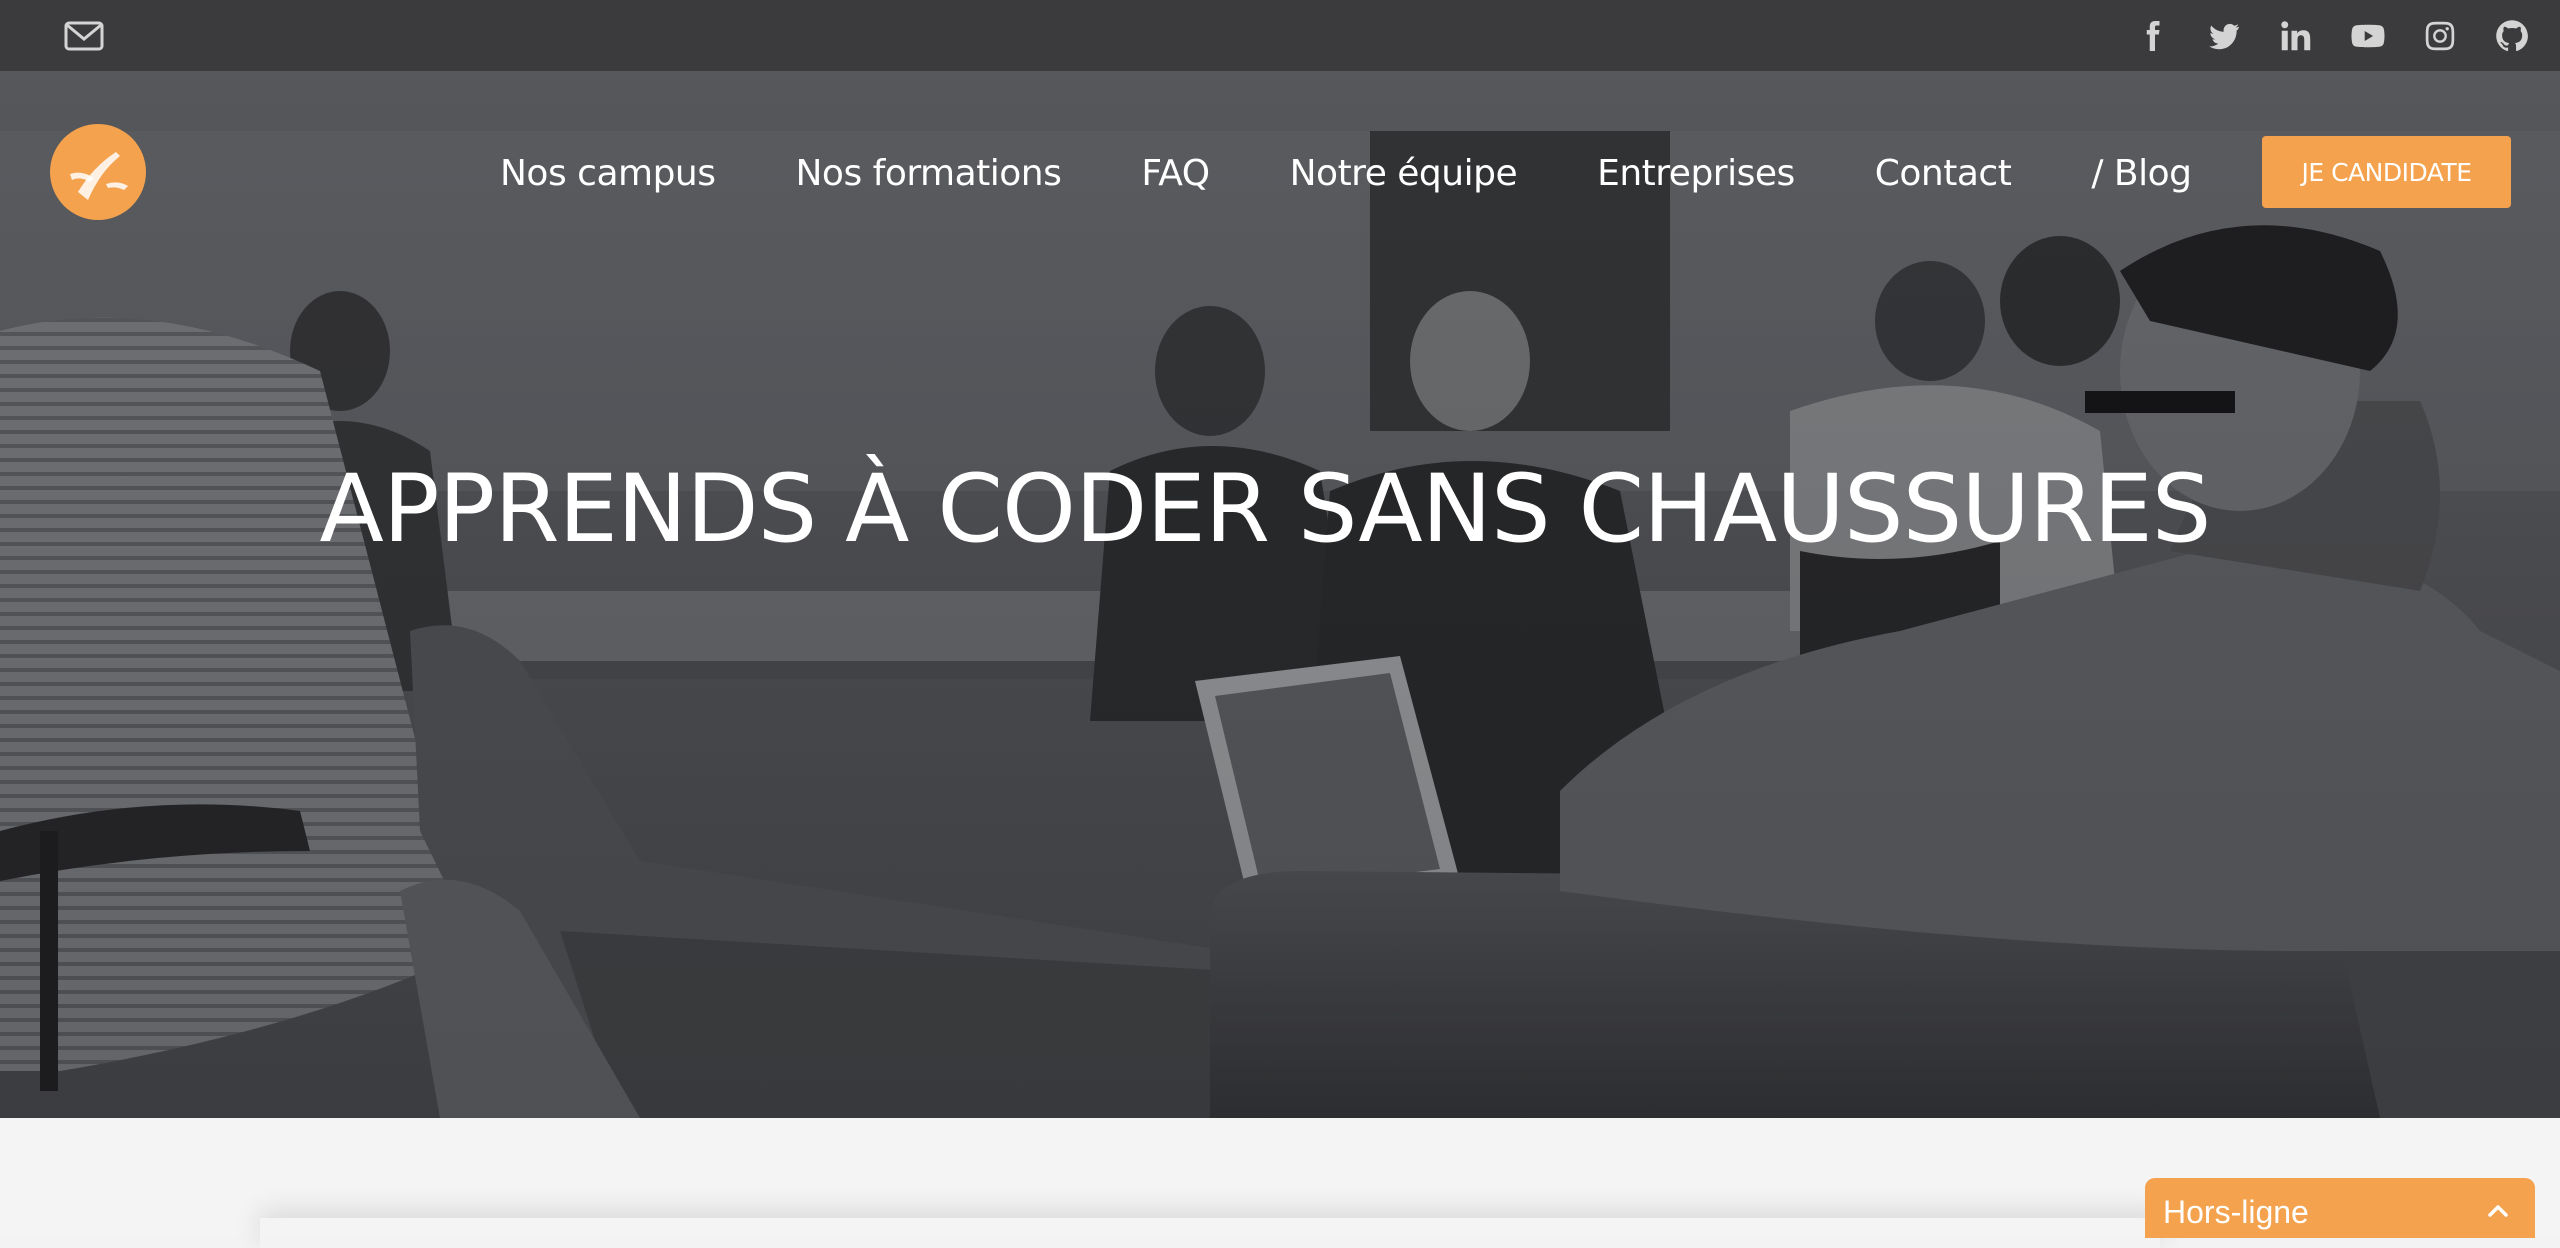  I want to click on hero-headline: APPRENDS À CODER SANS CHAUSSURES, so click(1265, 509).